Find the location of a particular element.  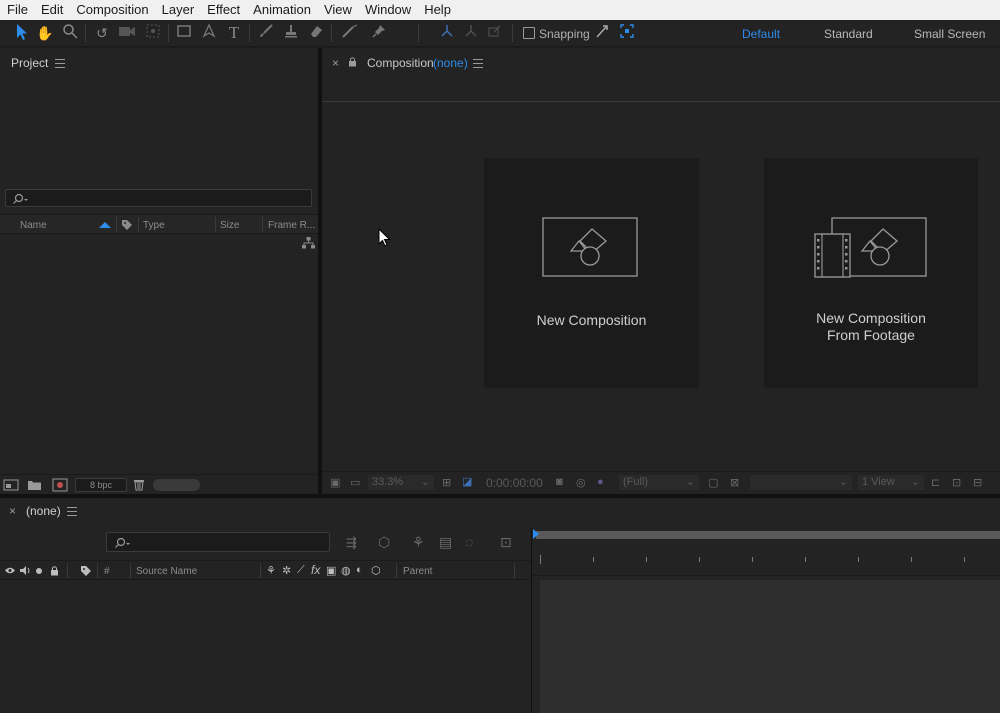

composition-panel-menu-icon is located at coordinates (478, 63).